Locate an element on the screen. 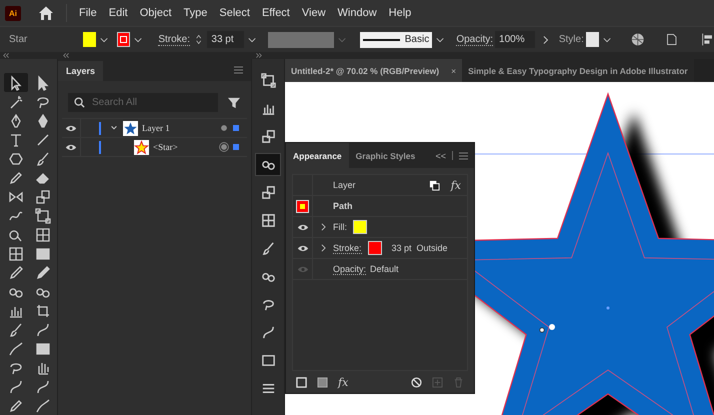  attribute-value: 33 pt Outside is located at coordinates (420, 248).